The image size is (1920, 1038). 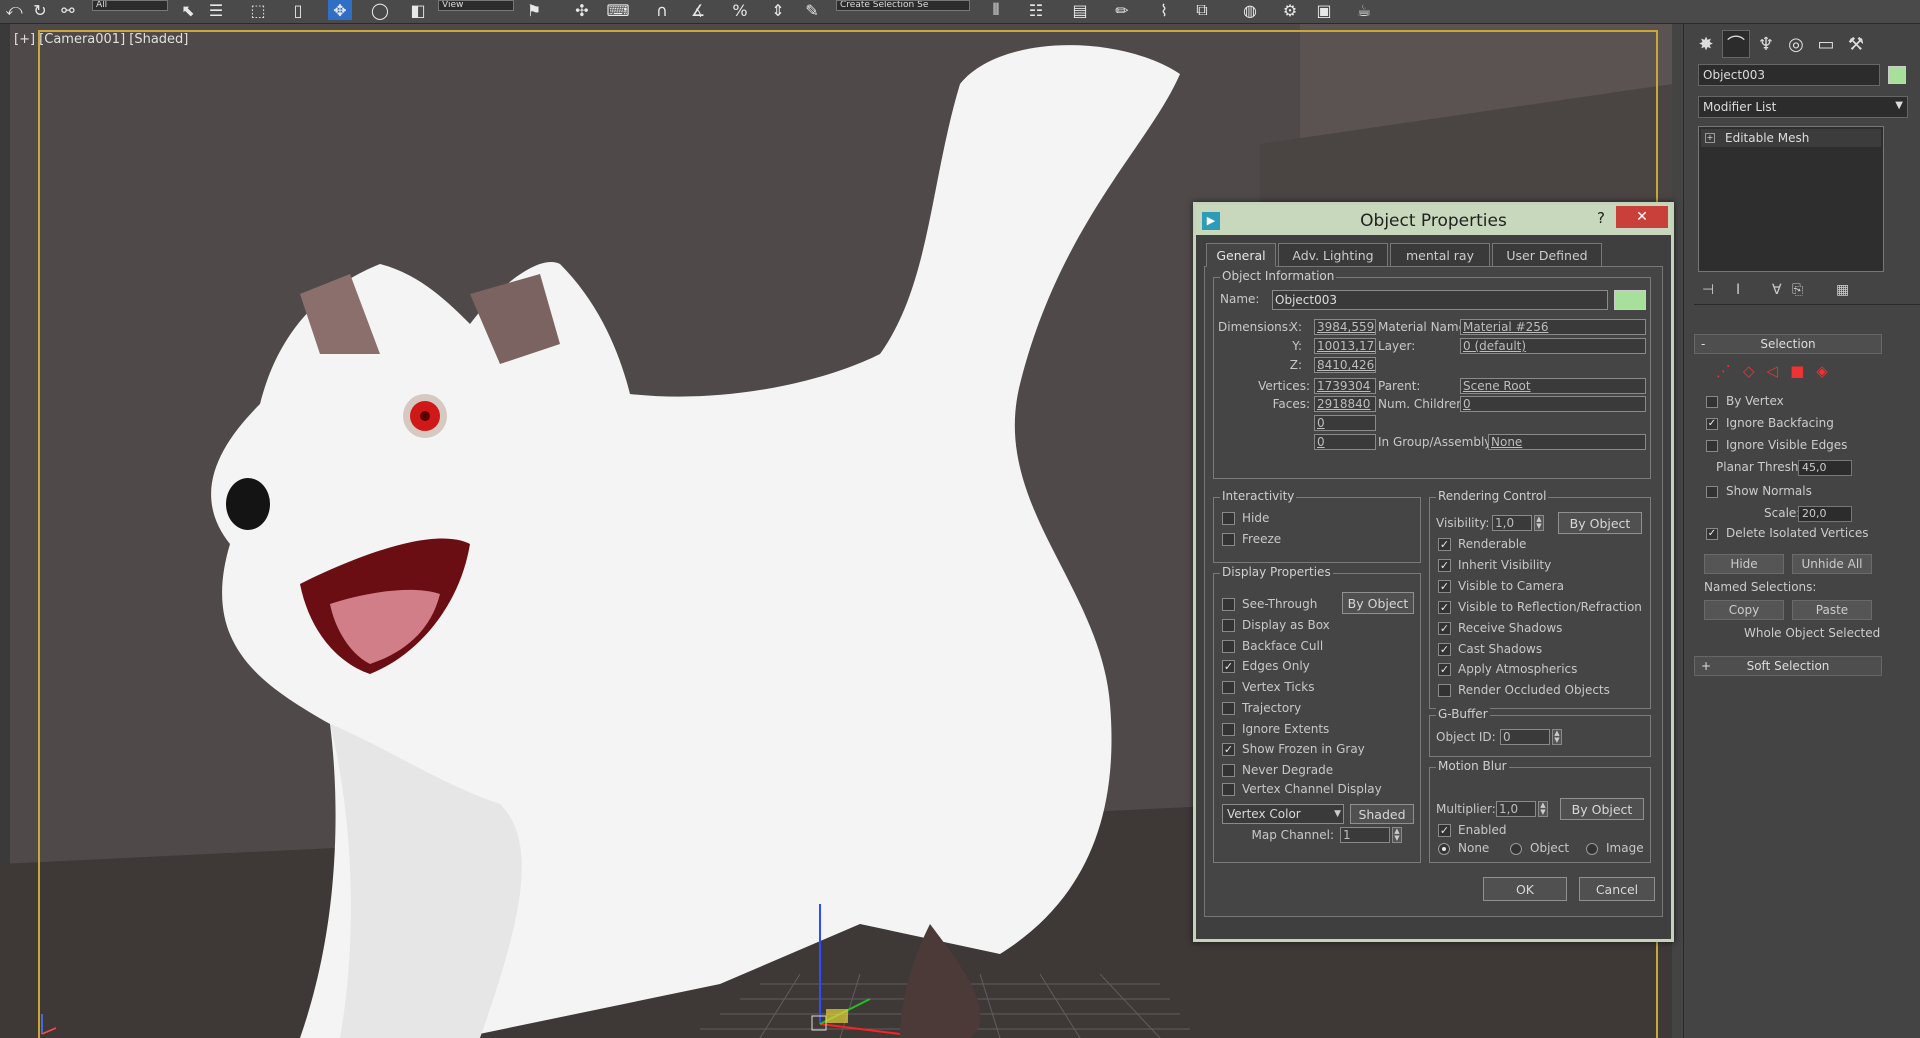 What do you see at coordinates (1825, 468) in the screenshot?
I see `planar-thresh-spinner: 45,0` at bounding box center [1825, 468].